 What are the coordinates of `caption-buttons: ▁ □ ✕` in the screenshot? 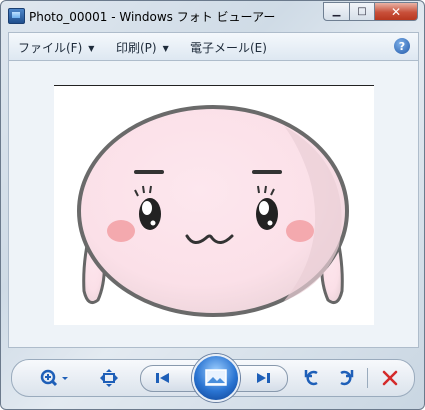 It's located at (370, 11).